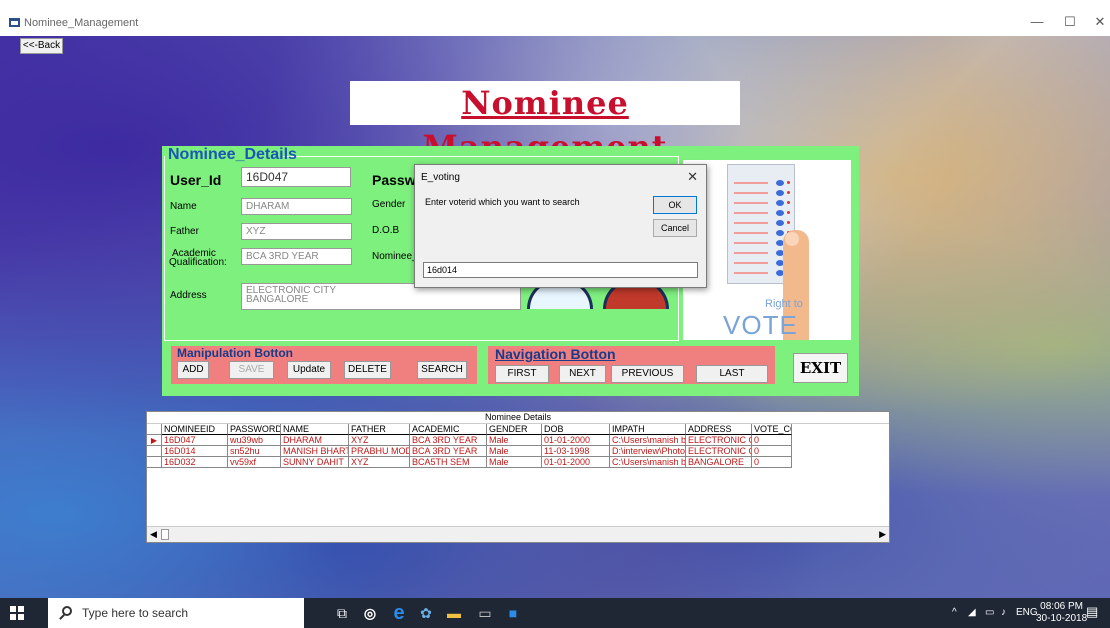 This screenshot has height=628, width=1110. What do you see at coordinates (81, 23) in the screenshot?
I see `window-title: Nominee_Management` at bounding box center [81, 23].